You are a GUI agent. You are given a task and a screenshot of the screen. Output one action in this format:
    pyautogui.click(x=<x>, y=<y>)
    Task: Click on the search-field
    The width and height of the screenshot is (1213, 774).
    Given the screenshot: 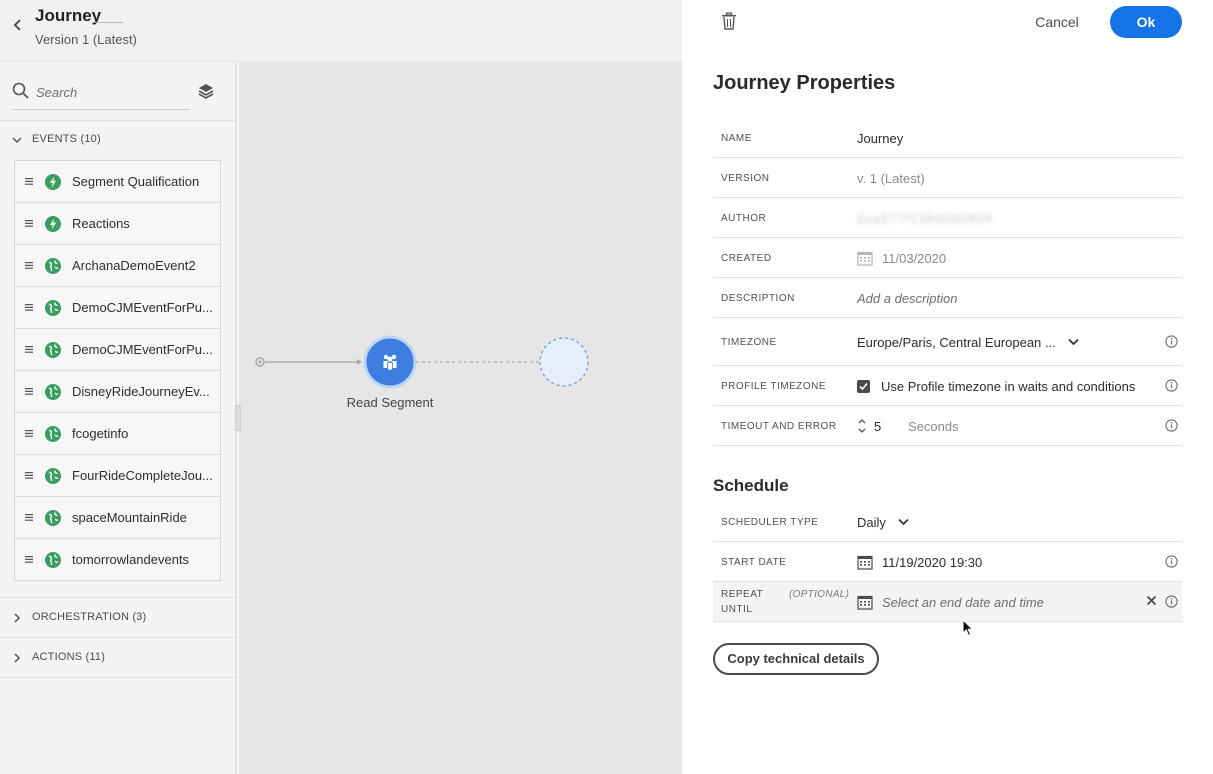 What is the action you would take?
    pyautogui.click(x=101, y=95)
    